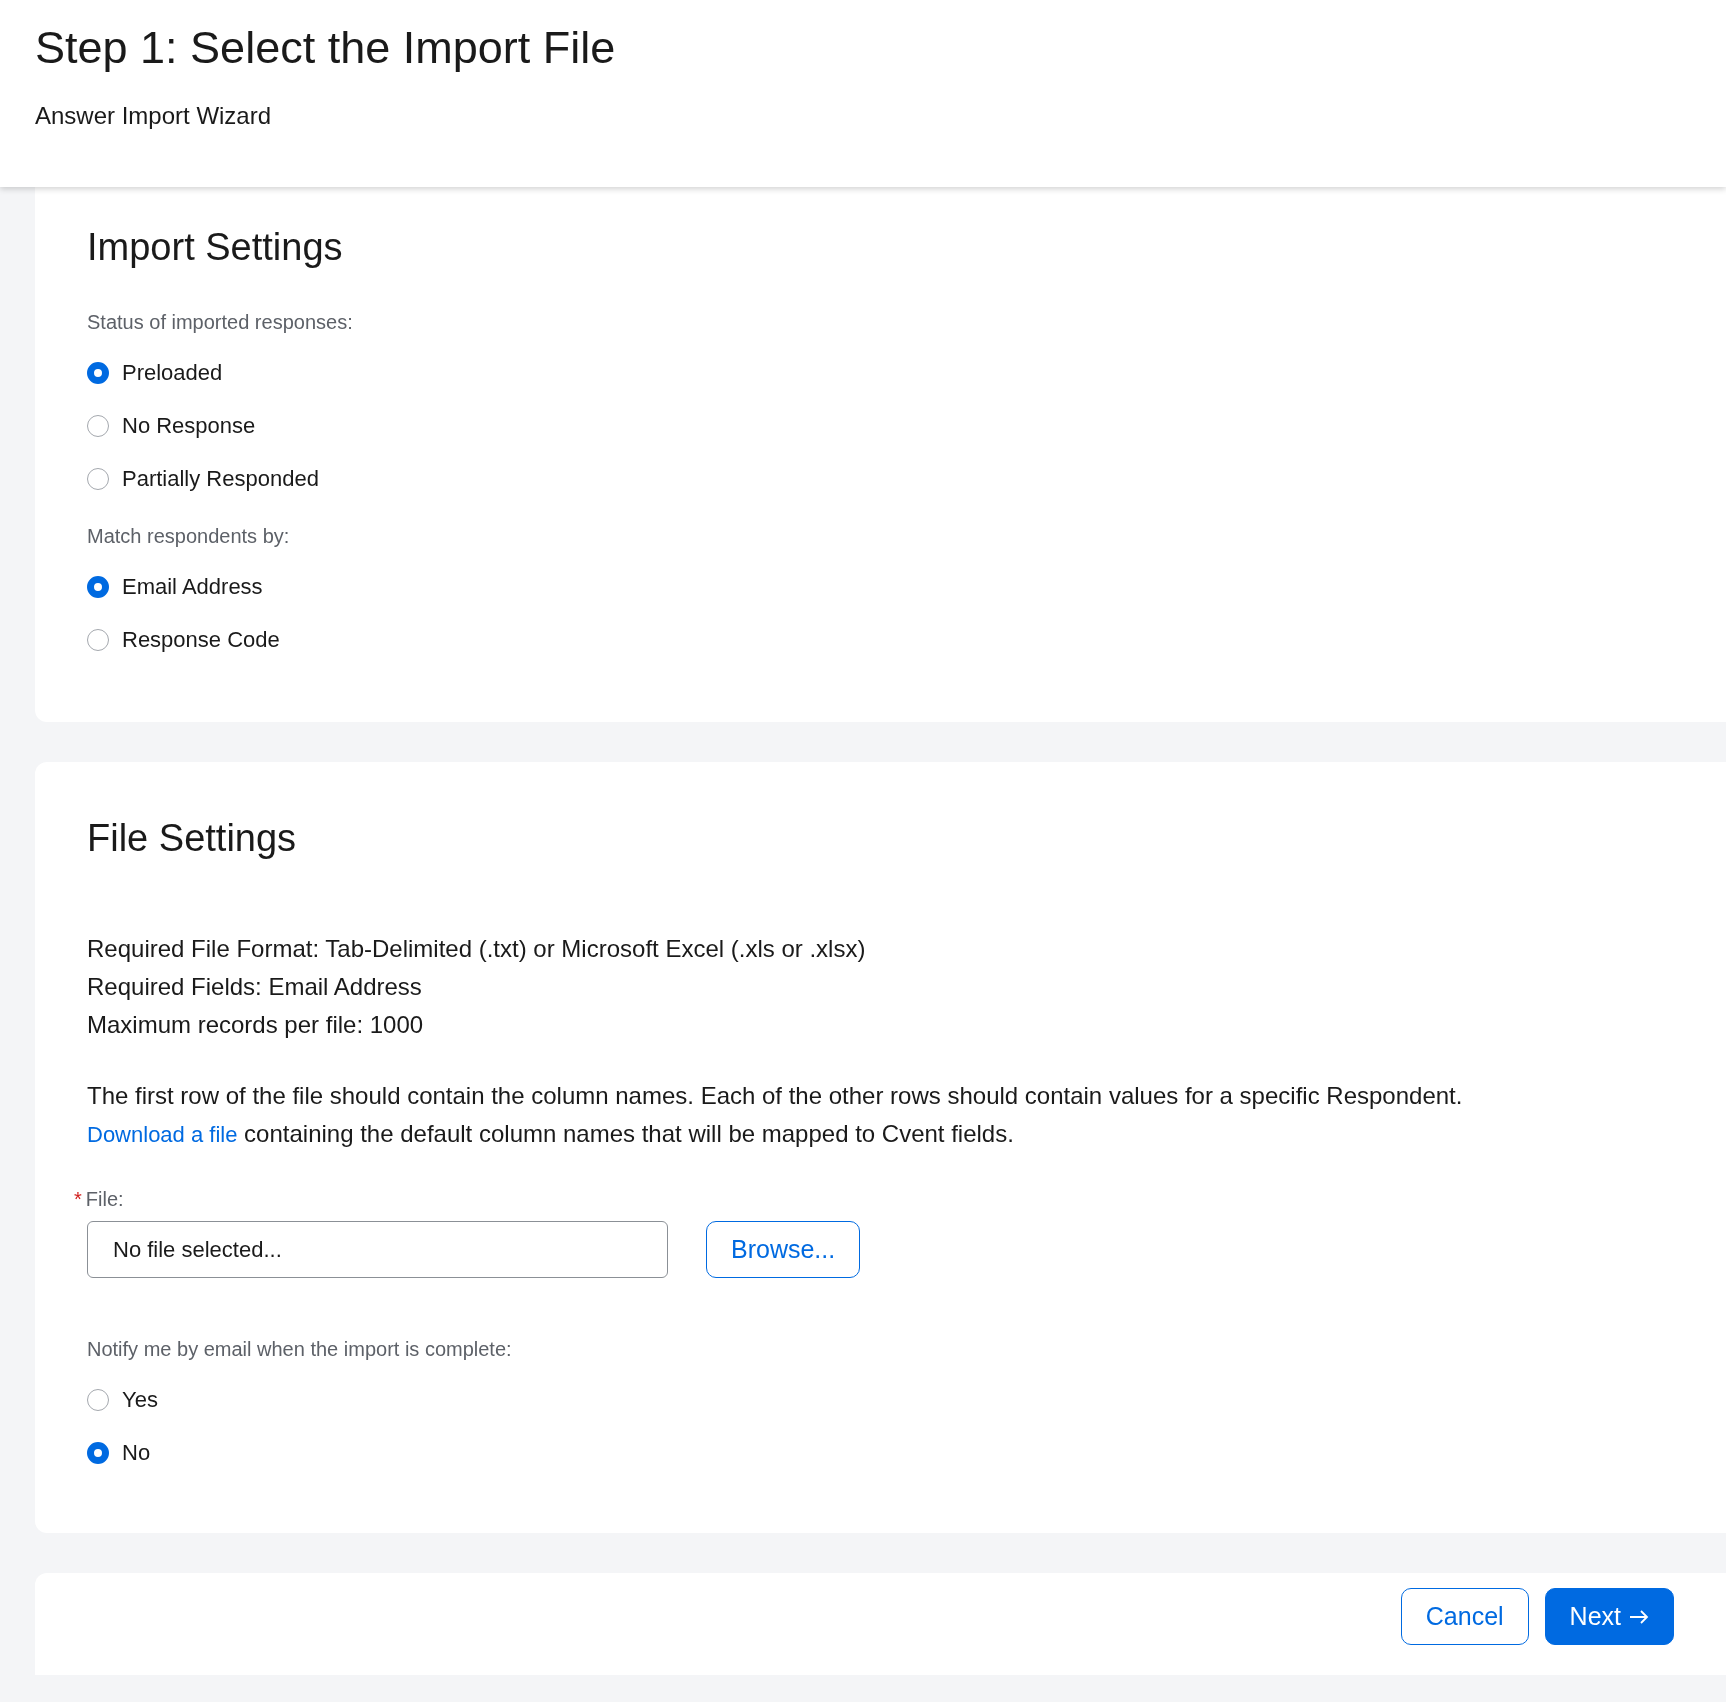  Describe the element at coordinates (78, 1199) in the screenshot. I see `required-marker: *` at that location.